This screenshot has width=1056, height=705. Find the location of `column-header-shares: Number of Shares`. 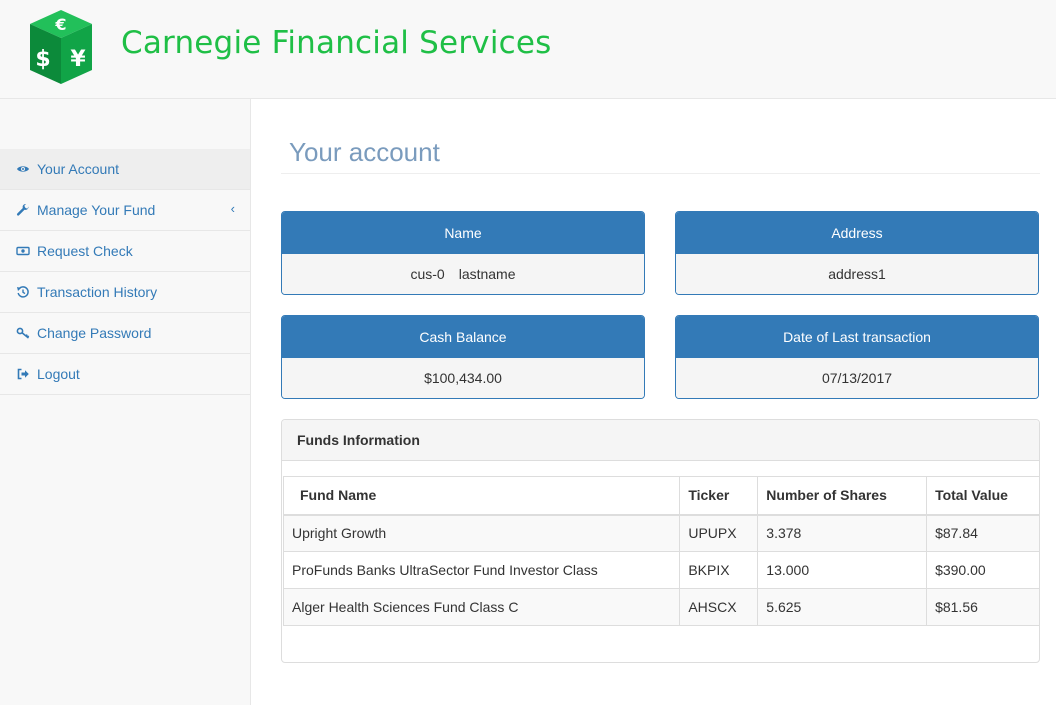

column-header-shares: Number of Shares is located at coordinates (842, 496).